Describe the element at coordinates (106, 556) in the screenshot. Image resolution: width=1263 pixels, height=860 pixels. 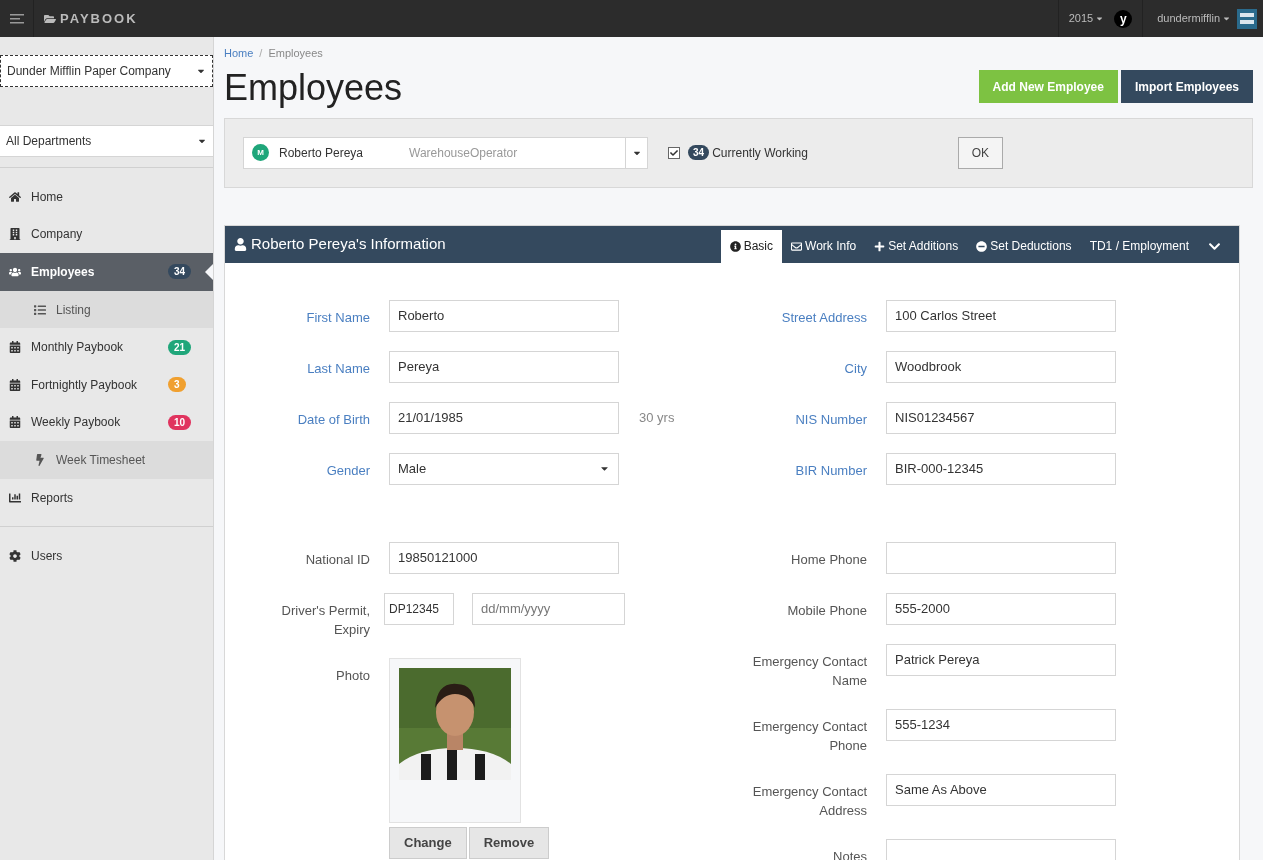
I see `sidebar-item: Users` at that location.